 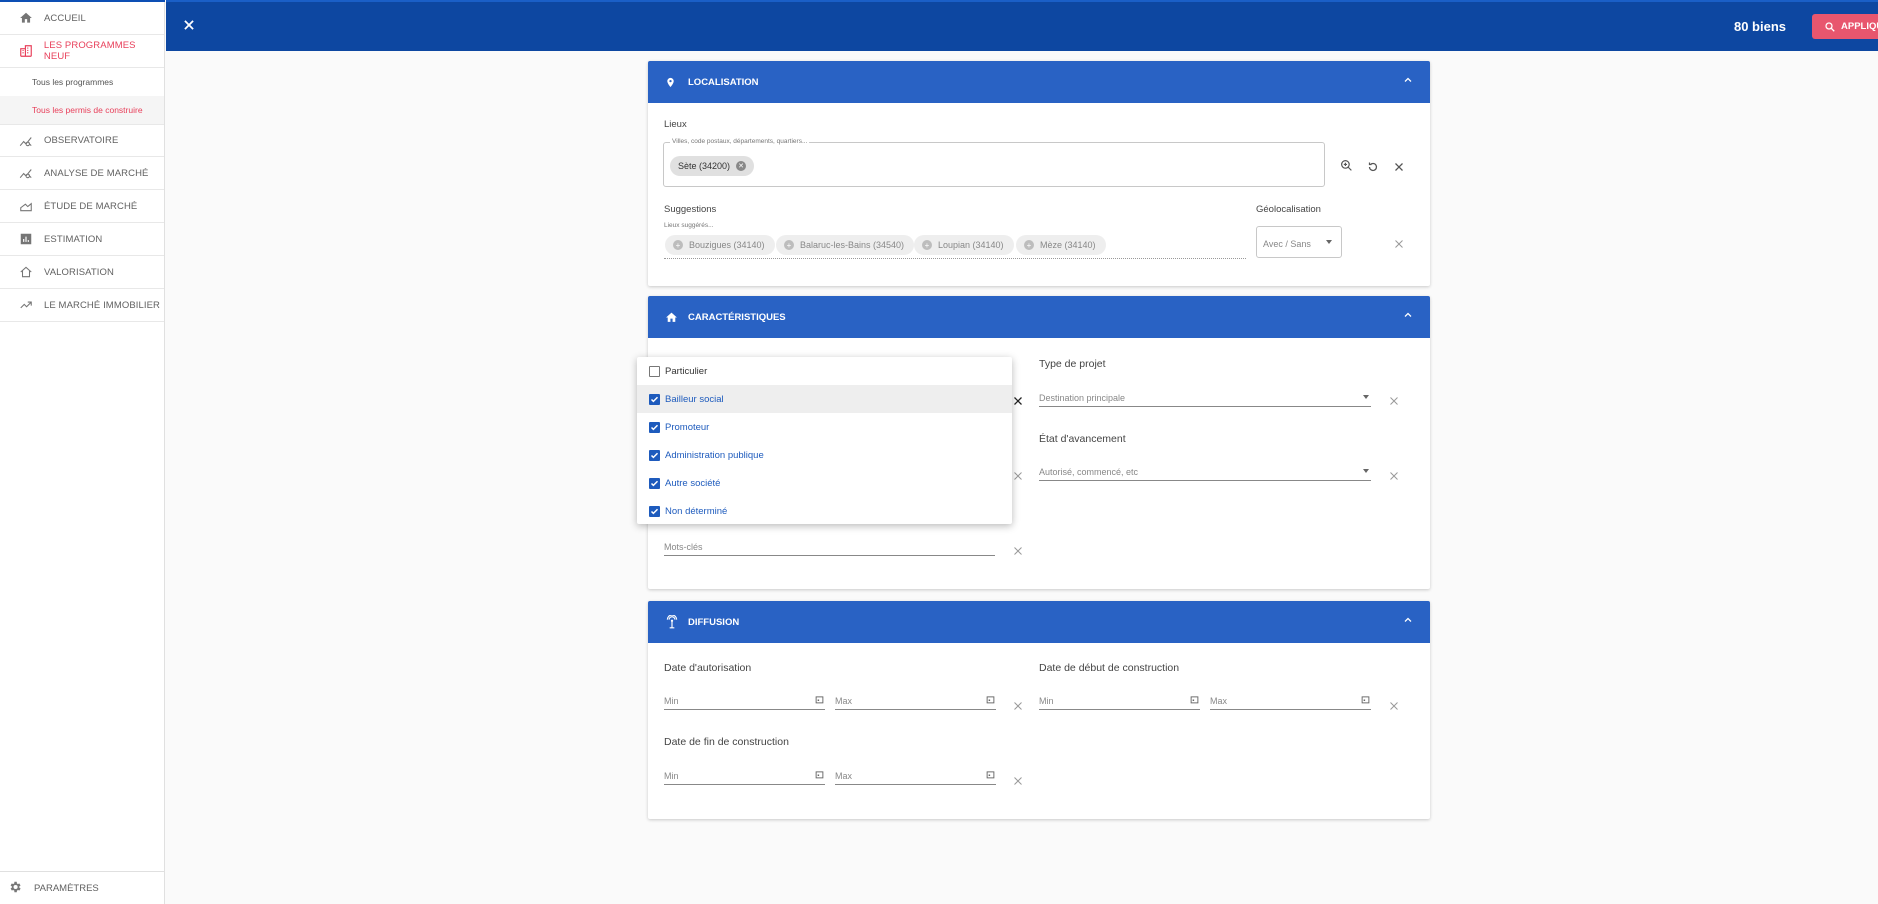 I want to click on option-bailleur-social: Bailleur social, so click(x=824, y=399).